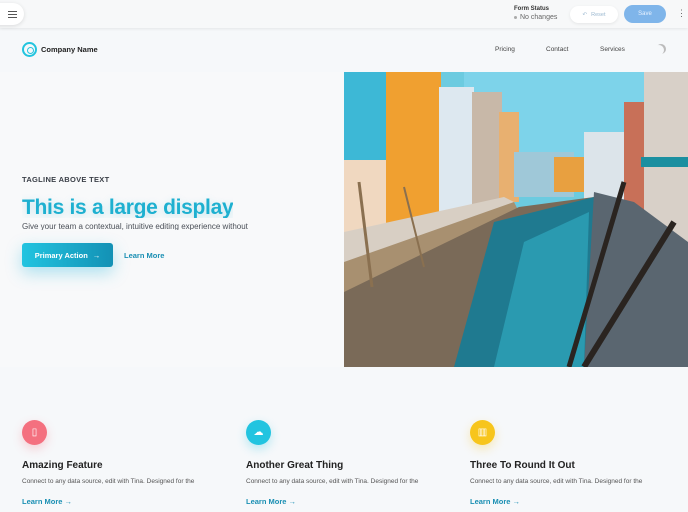 The height and width of the screenshot is (512, 688). I want to click on more-options-icon: ⋮, so click(681, 13).